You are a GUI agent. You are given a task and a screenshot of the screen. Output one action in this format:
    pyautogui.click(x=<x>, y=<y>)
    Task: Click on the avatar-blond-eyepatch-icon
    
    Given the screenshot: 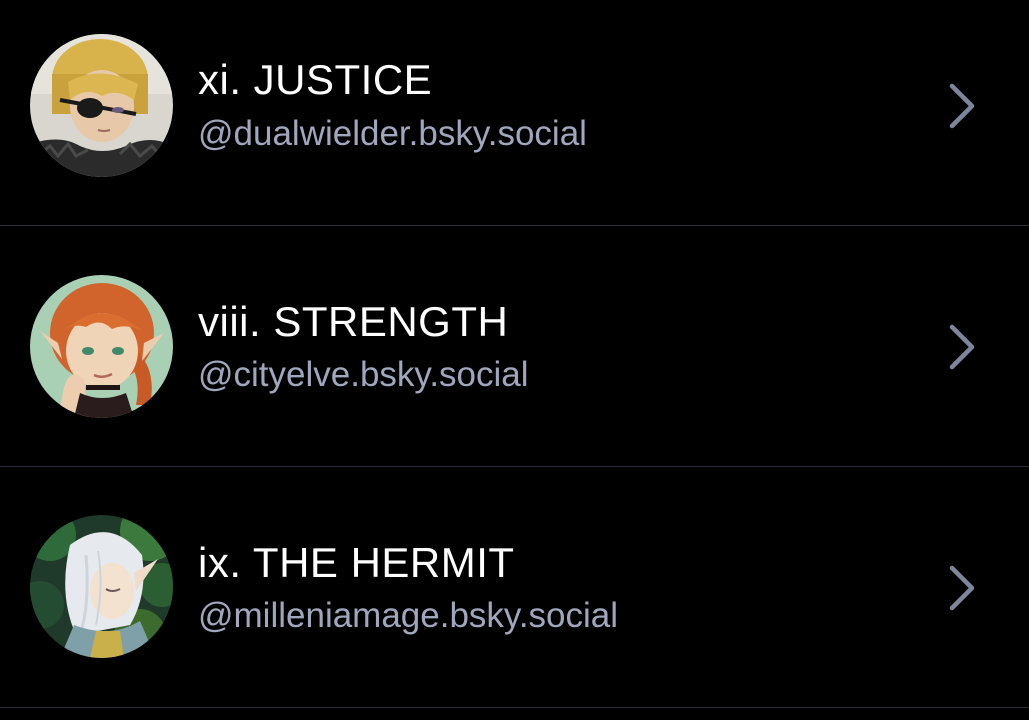 What is the action you would take?
    pyautogui.click(x=101, y=105)
    